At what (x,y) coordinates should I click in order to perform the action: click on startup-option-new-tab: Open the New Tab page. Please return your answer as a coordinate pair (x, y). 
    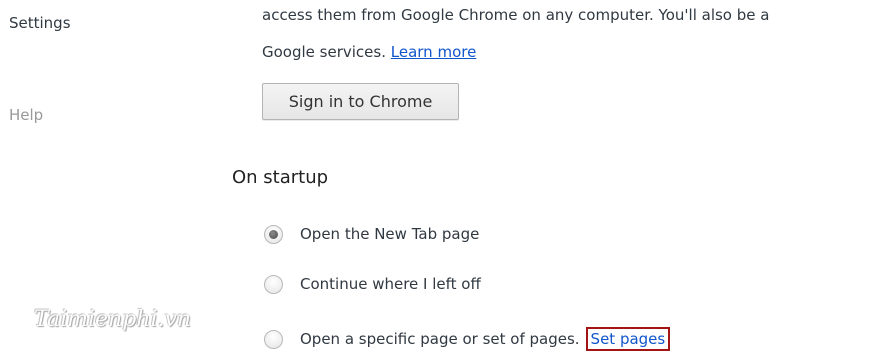
    Looking at the image, I should click on (371, 234).